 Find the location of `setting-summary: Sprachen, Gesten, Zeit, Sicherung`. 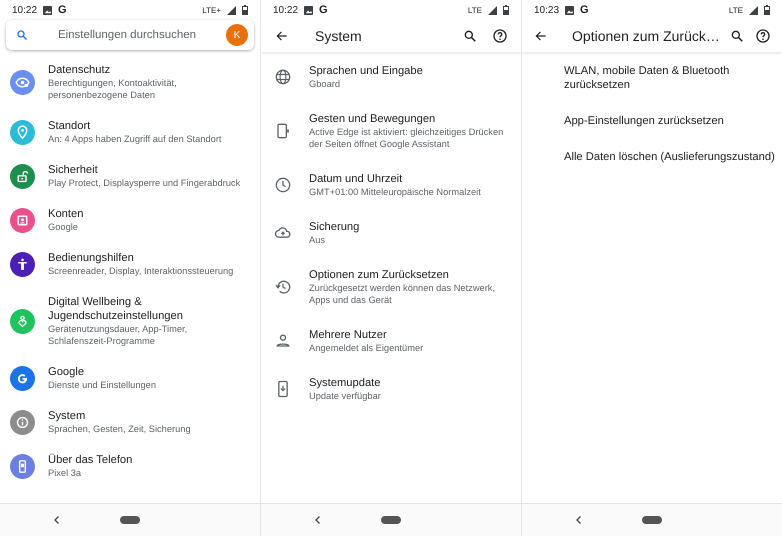

setting-summary: Sprachen, Gesten, Zeit, Sicherung is located at coordinates (119, 429).